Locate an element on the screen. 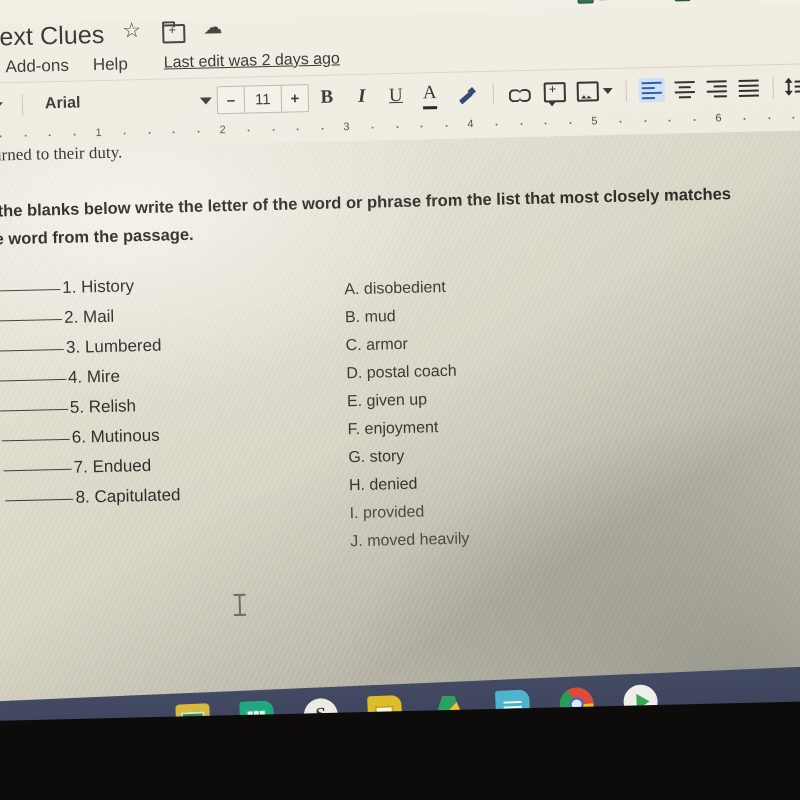 This screenshot has height=800, width=800. numbered-list-item: 5. Relish is located at coordinates (89, 412).